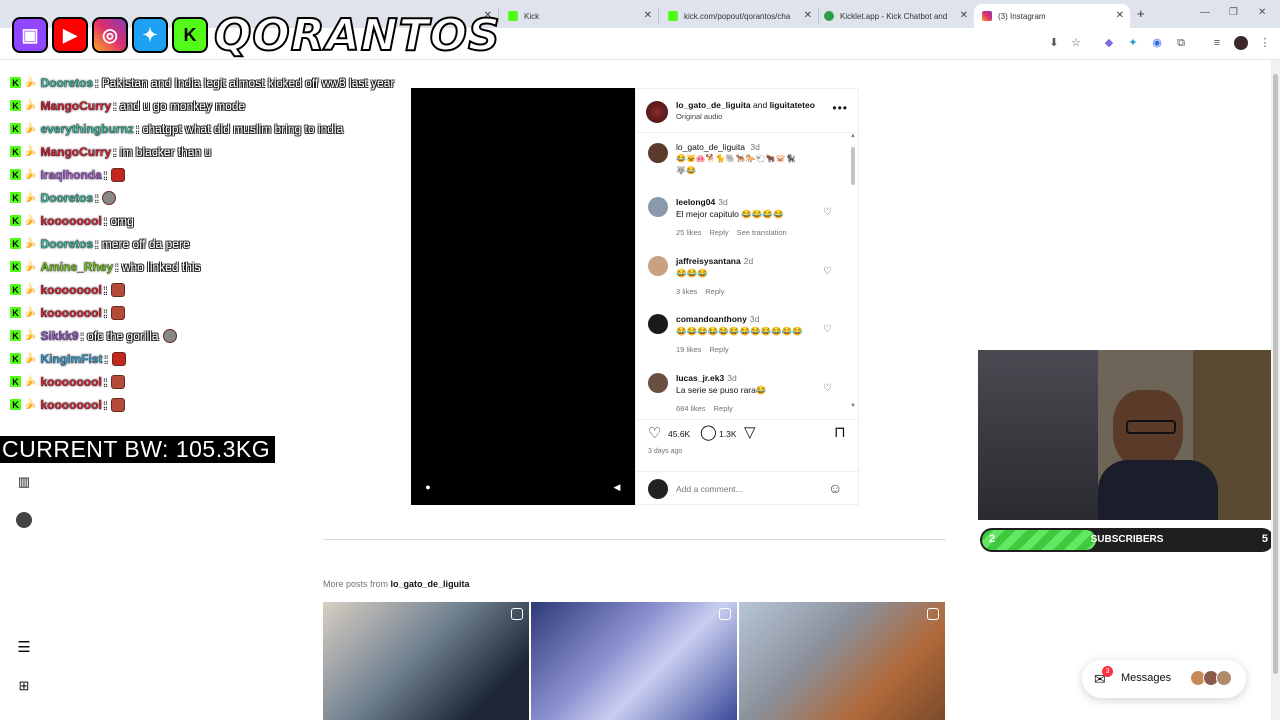 The height and width of the screenshot is (720, 1280). I want to click on post-authors: lo_gato_de_liguita and liguitateteo, so click(745, 105).